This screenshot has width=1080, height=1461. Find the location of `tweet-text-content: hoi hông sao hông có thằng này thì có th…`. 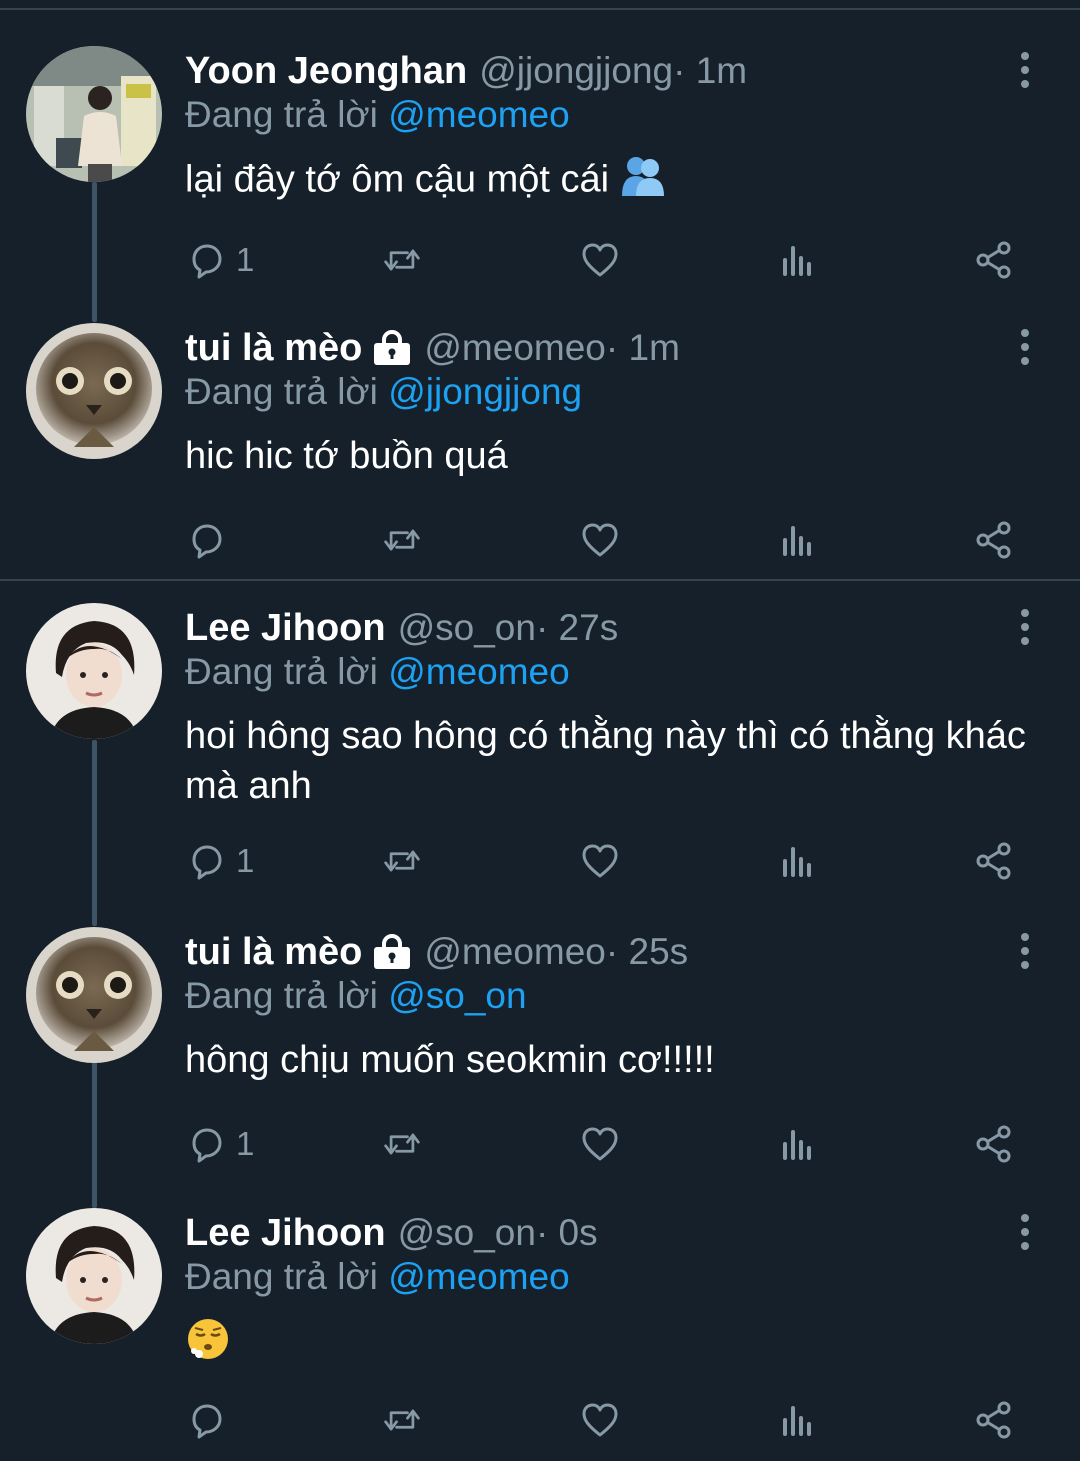

tweet-text-content: hoi hông sao hông có thằng này thì có th… is located at coordinates (605, 761).